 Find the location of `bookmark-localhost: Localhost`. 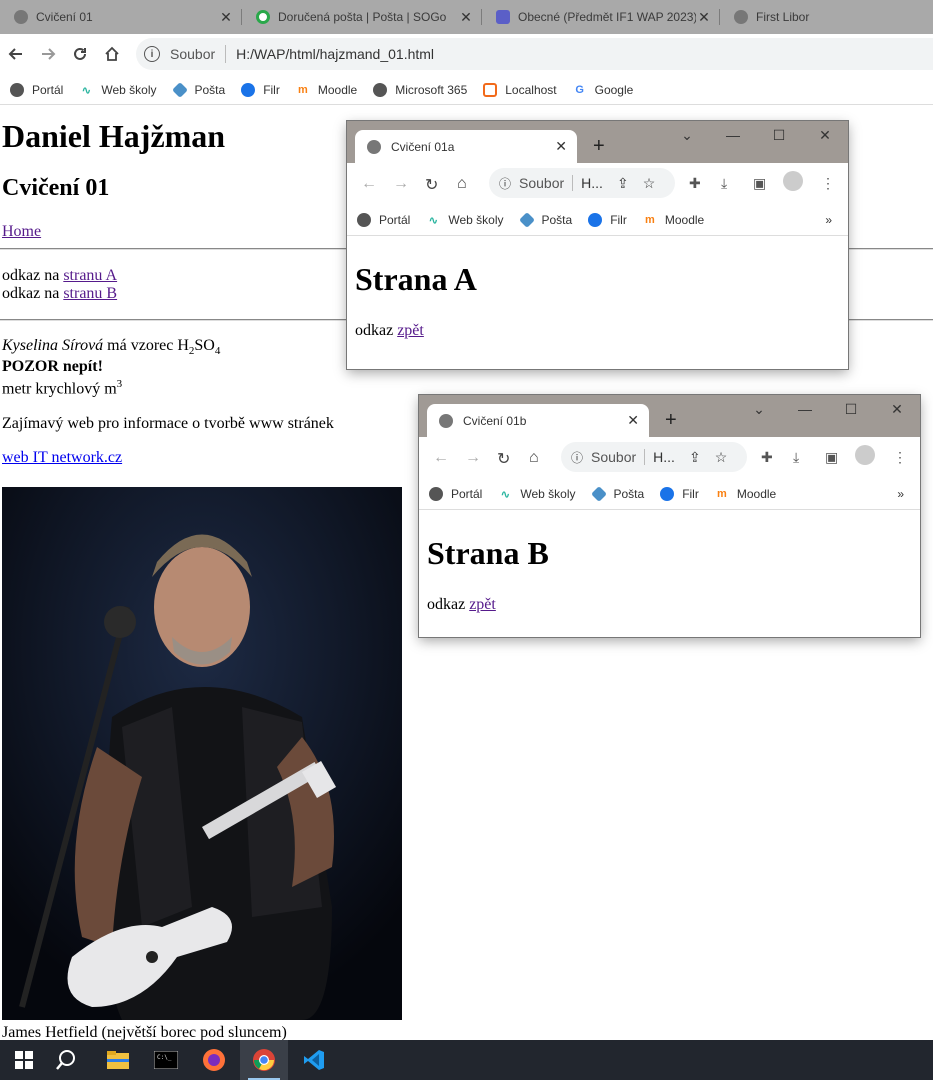

bookmark-localhost: Localhost is located at coordinates (520, 90).